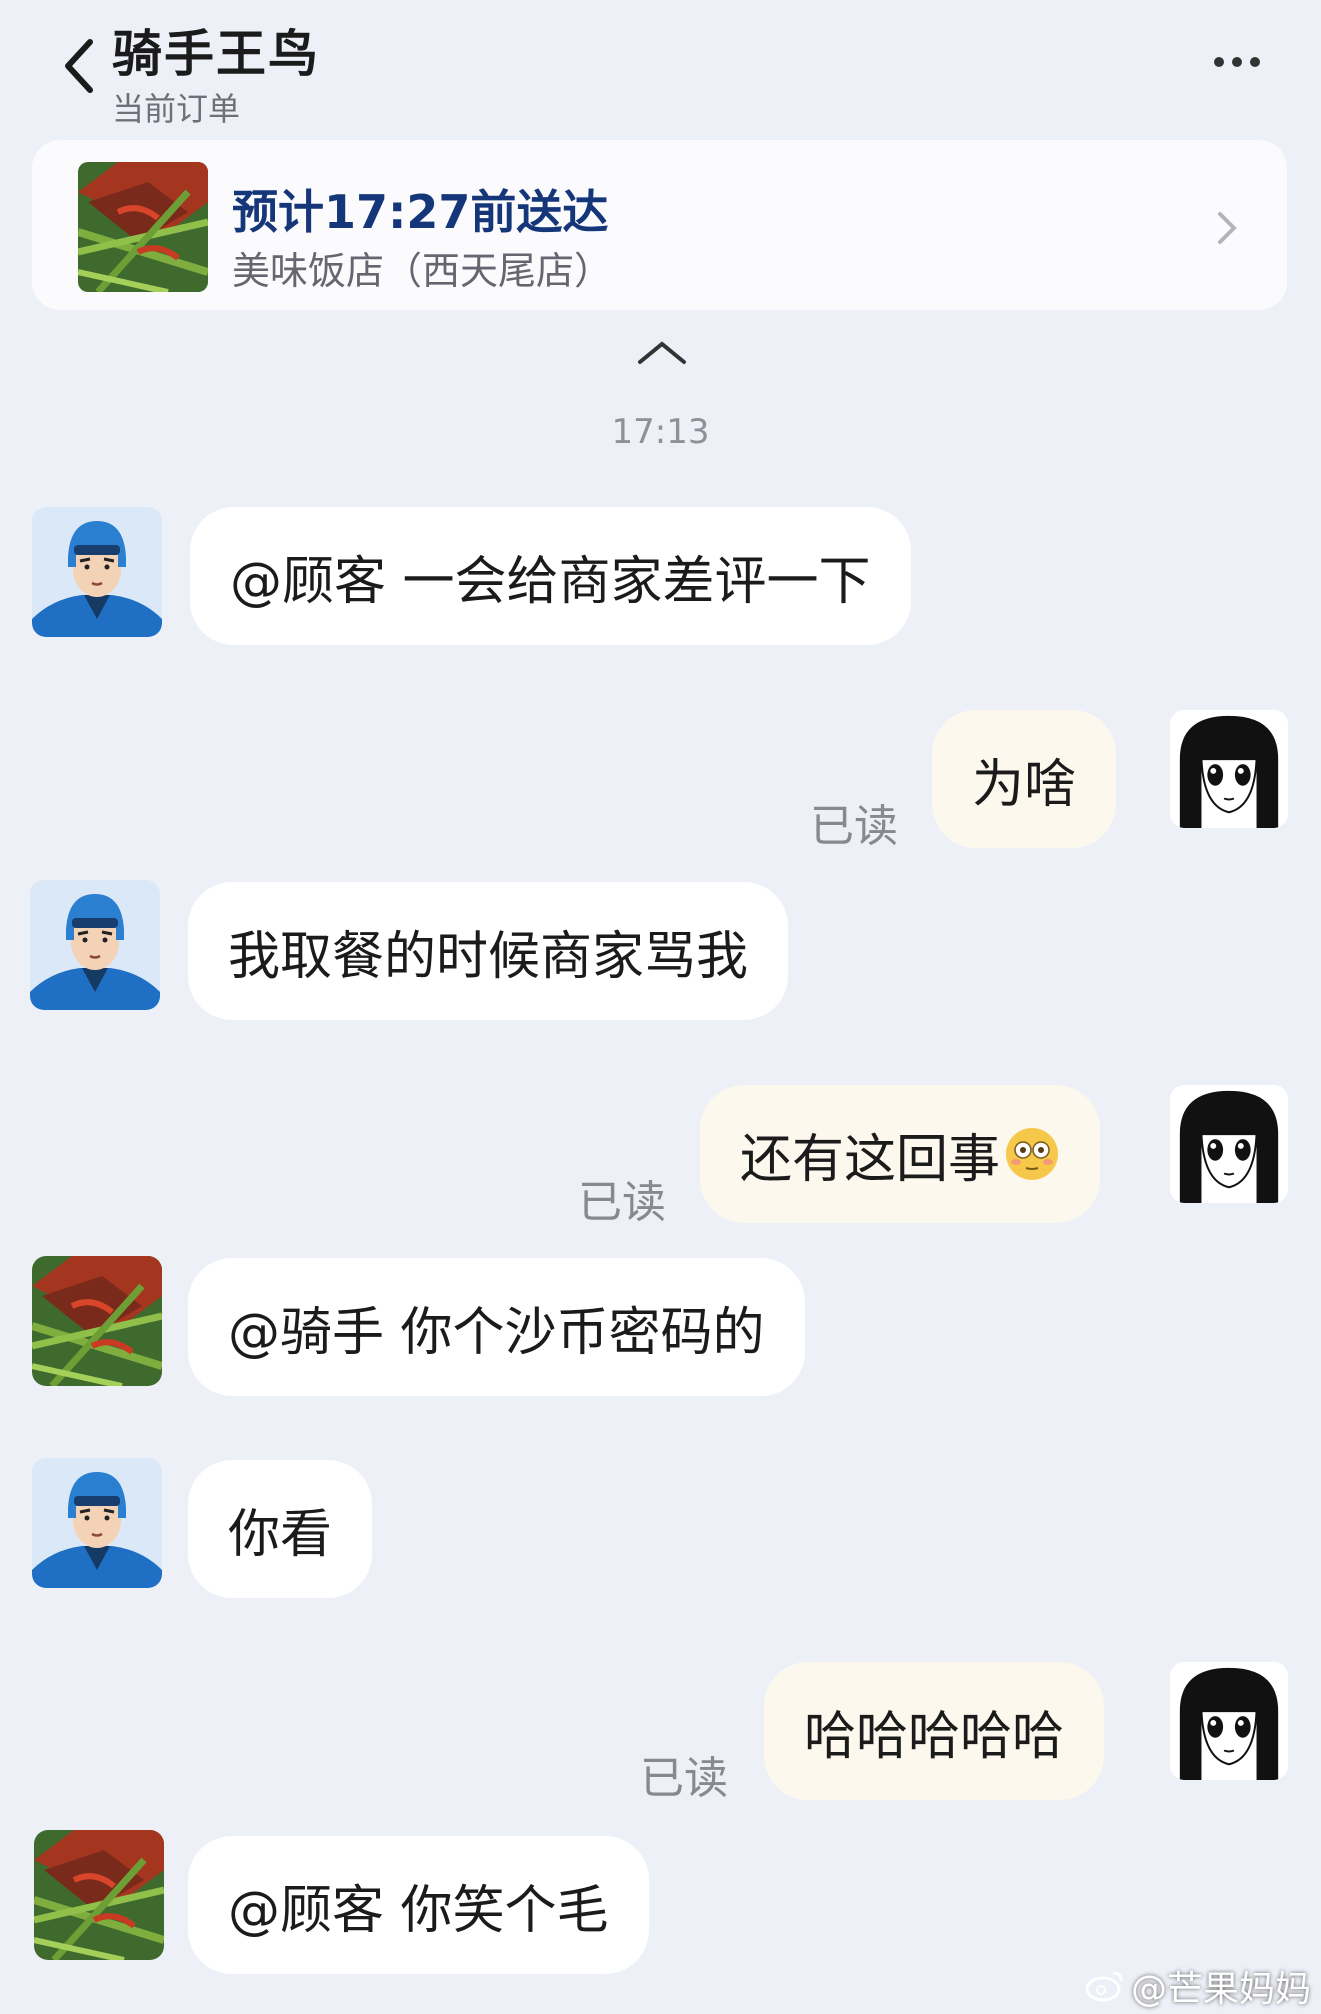 Image resolution: width=1321 pixels, height=2014 pixels. I want to click on message-bubble: 哈哈哈哈哈, so click(934, 1731).